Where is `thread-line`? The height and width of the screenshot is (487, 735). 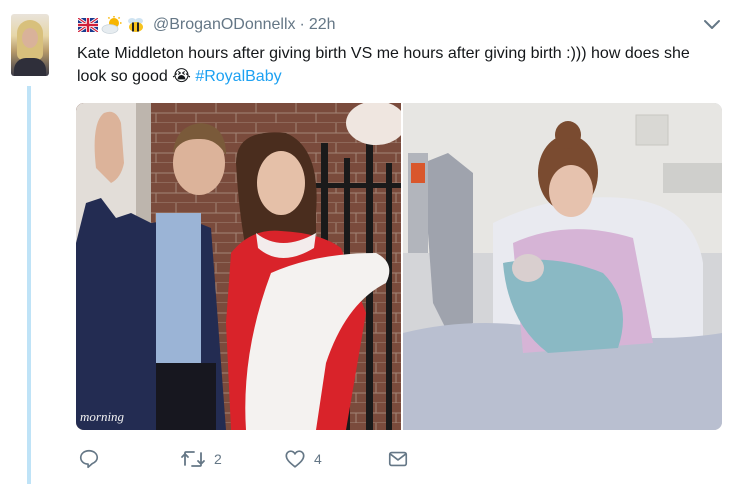
thread-line is located at coordinates (29, 285).